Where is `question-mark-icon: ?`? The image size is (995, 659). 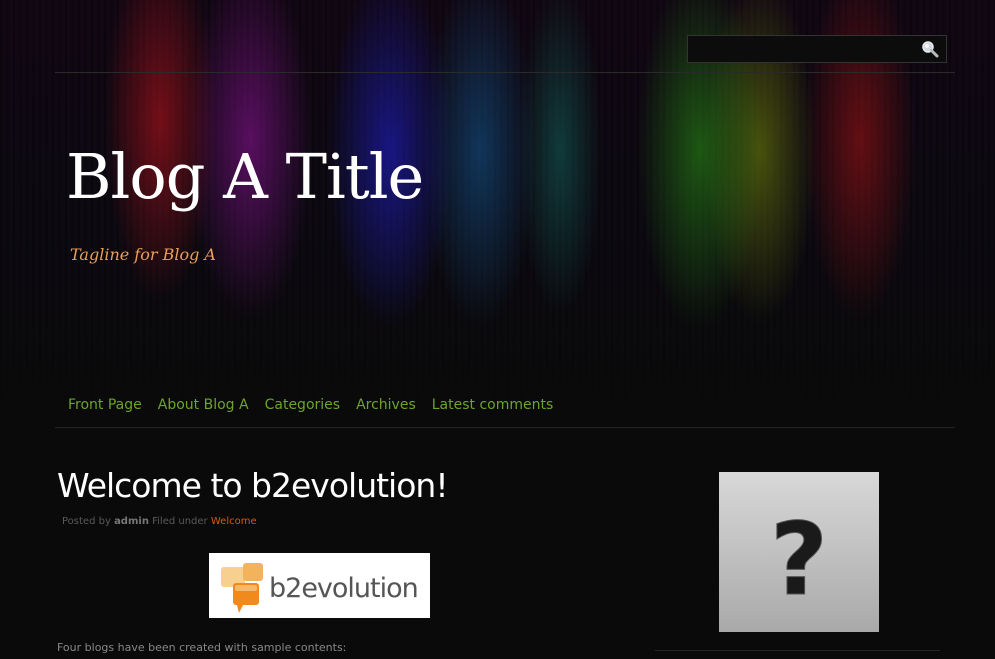 question-mark-icon: ? is located at coordinates (798, 560).